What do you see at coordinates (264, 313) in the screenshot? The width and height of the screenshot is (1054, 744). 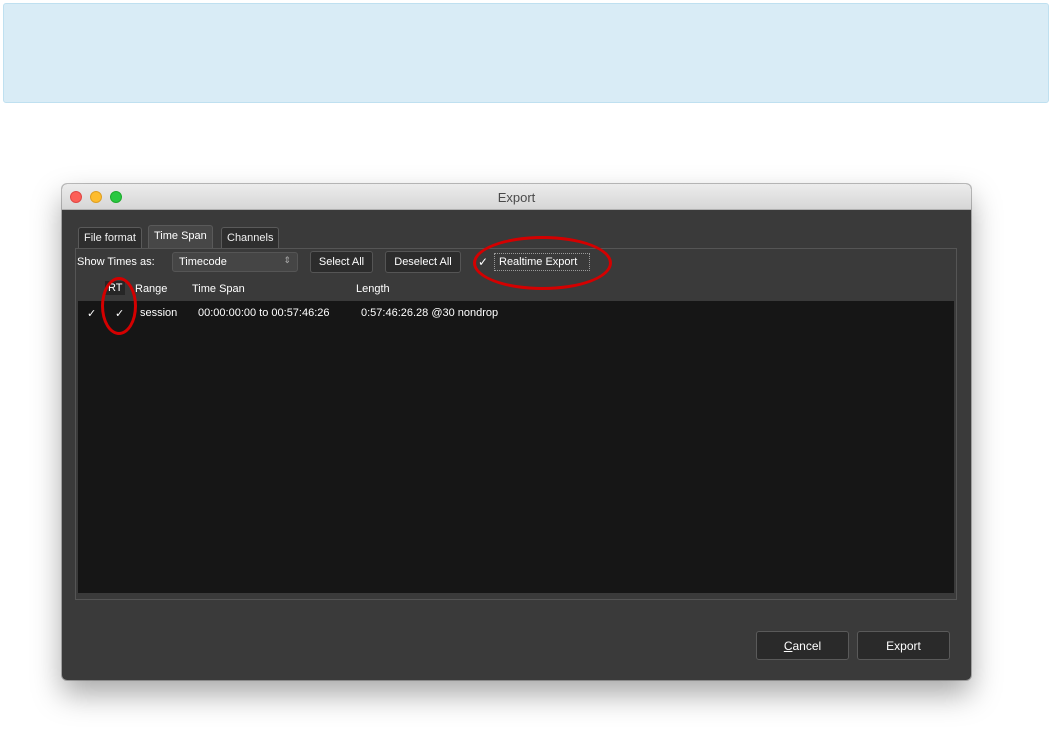 I see `row-time-span: 00:00:00:00 to 00:57:46:26` at bounding box center [264, 313].